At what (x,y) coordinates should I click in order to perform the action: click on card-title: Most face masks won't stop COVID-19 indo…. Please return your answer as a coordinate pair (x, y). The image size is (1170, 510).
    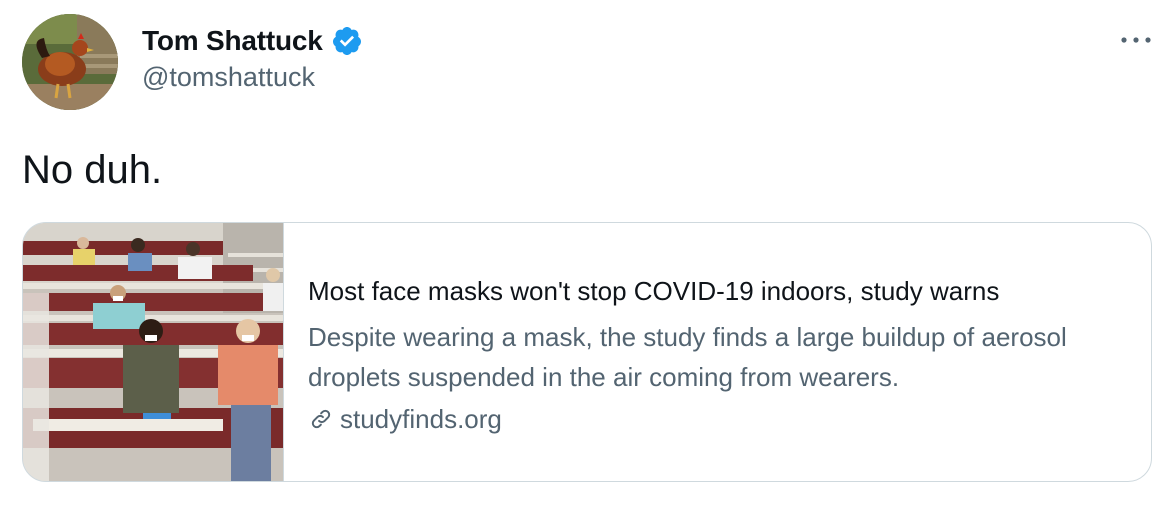
    Looking at the image, I should click on (654, 291).